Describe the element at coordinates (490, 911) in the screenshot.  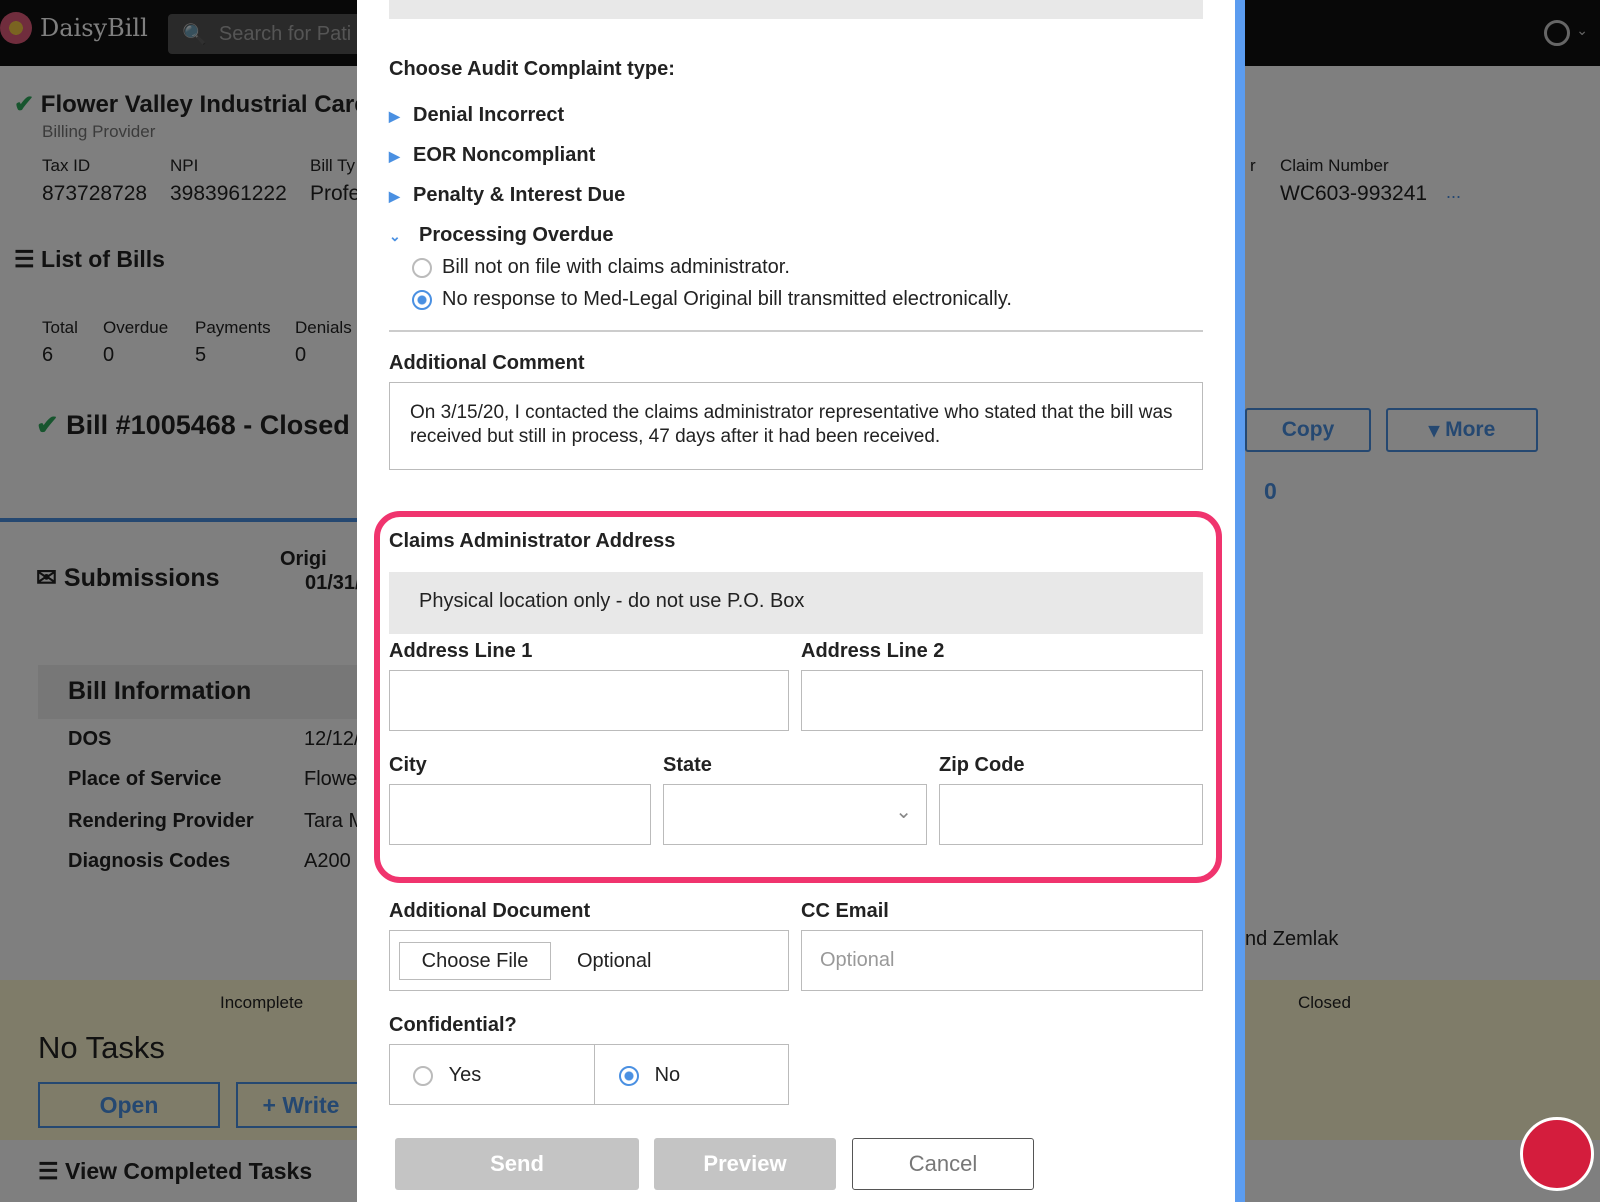
I see `additional-document-label: Additional Document` at that location.